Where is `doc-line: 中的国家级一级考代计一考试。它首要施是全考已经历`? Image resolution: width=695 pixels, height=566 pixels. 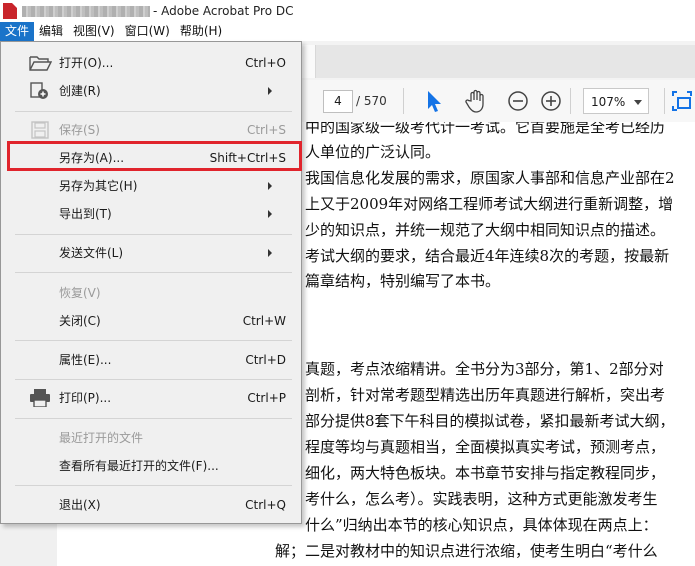 doc-line: 中的国家级一级考代计一考试。它首要施是全考已经历 is located at coordinates (485, 129).